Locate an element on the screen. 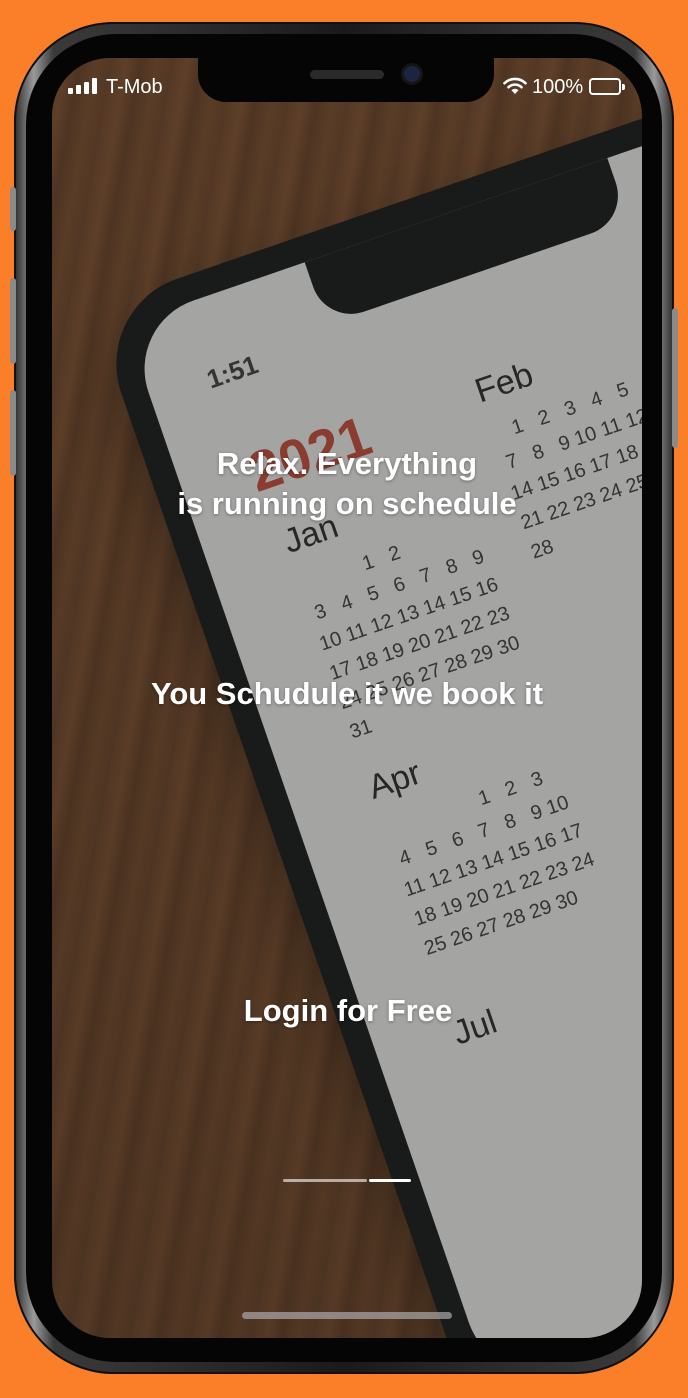  headline-line-2: is running on schedule is located at coordinates (347, 503).